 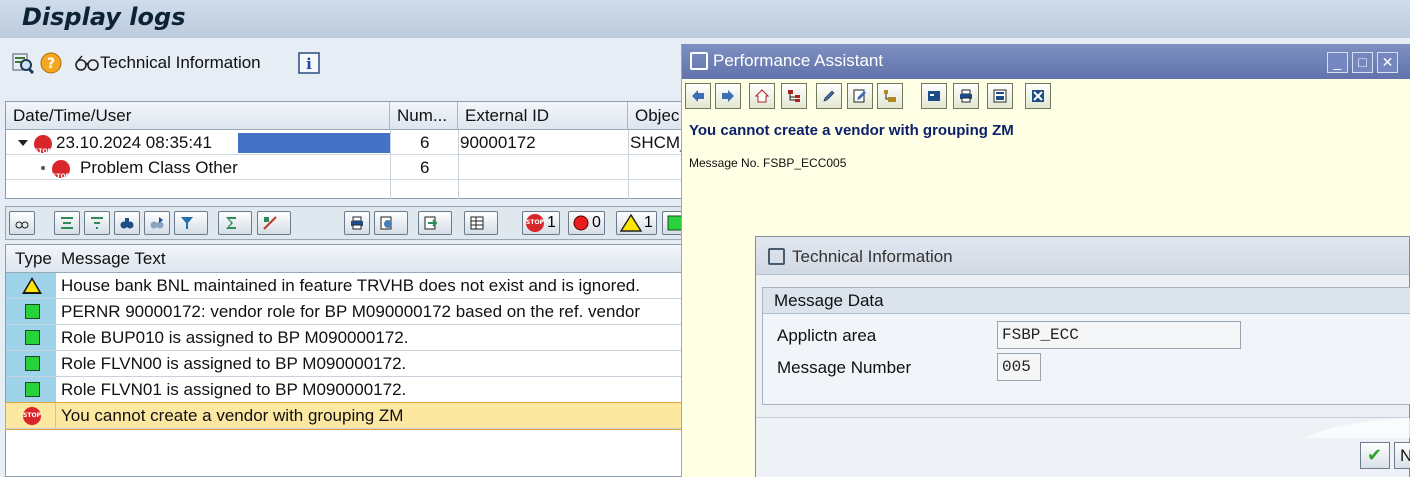 I want to click on technical-information-button: Technical Information, so click(x=167, y=63).